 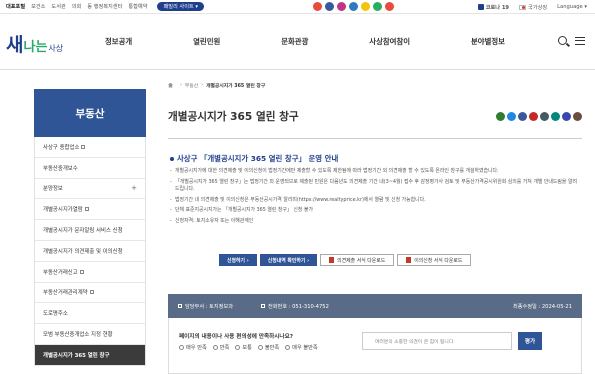 What do you see at coordinates (90, 113) in the screenshot?
I see `sidebar-title: 부동산` at bounding box center [90, 113].